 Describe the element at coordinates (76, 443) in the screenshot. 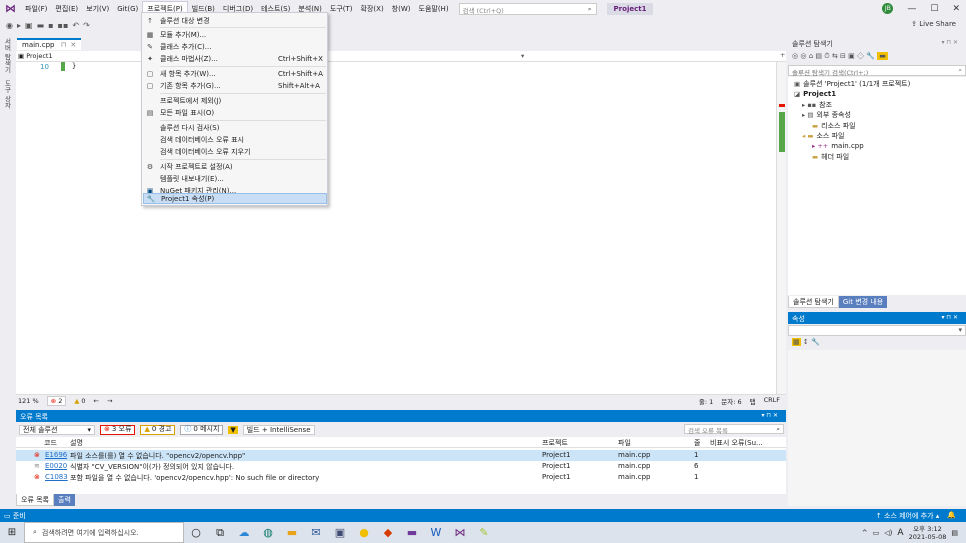

I see `col-description: 설명` at that location.